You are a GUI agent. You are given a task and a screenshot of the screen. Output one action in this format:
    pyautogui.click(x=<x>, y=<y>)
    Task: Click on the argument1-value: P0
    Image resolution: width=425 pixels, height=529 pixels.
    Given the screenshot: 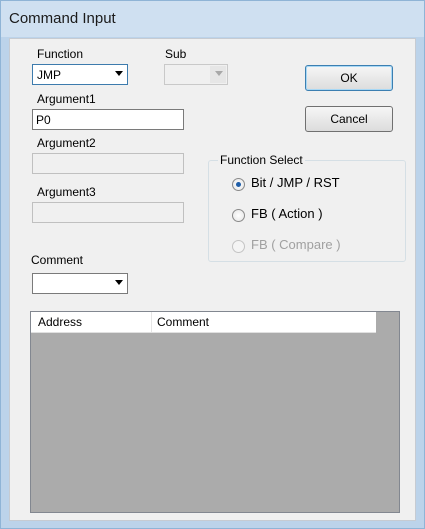 What is the action you would take?
    pyautogui.click(x=43, y=120)
    